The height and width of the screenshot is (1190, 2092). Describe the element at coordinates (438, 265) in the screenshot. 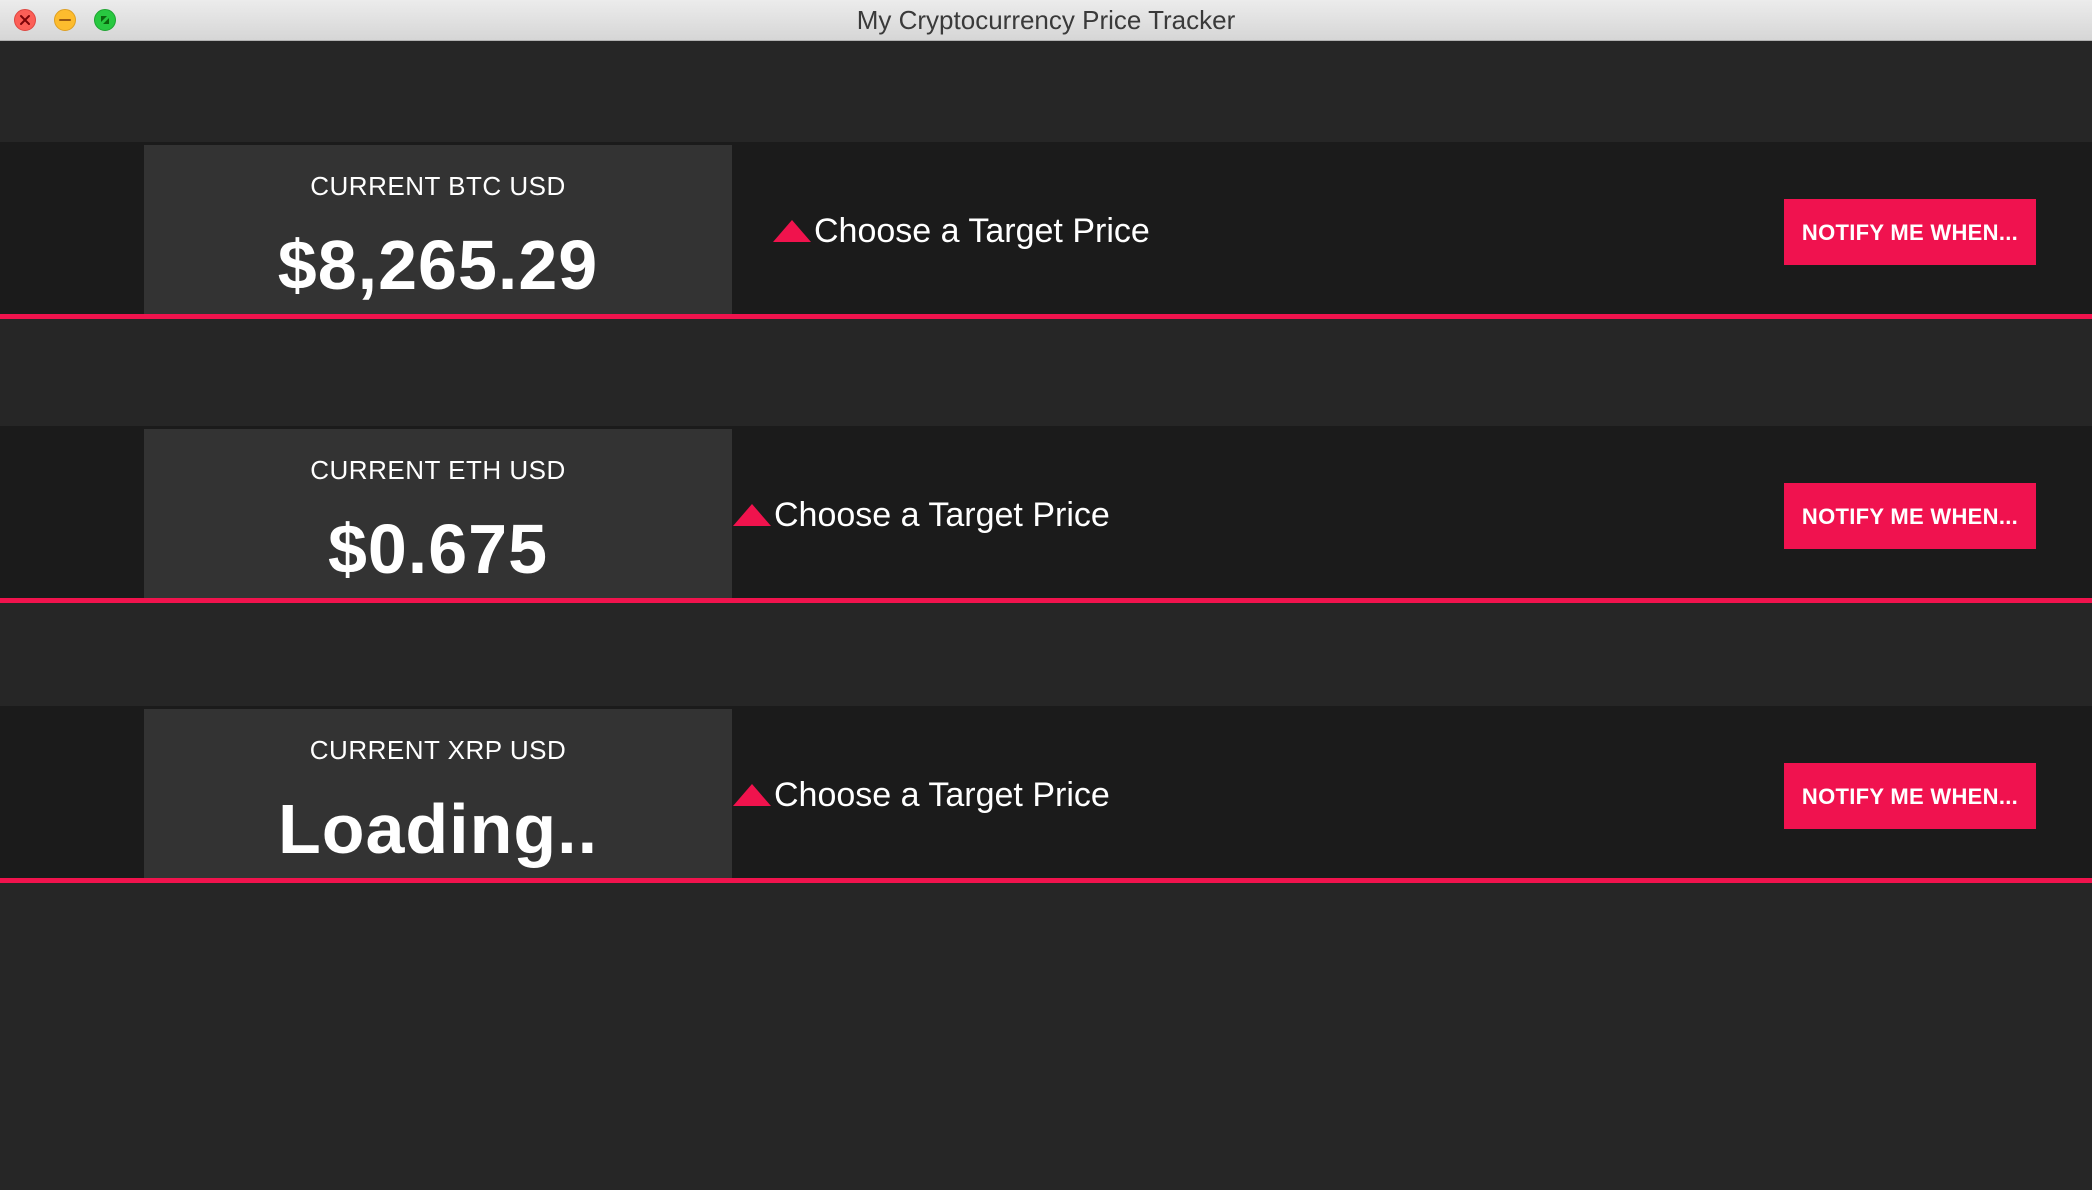

I see `current-price: $8,265.29` at that location.